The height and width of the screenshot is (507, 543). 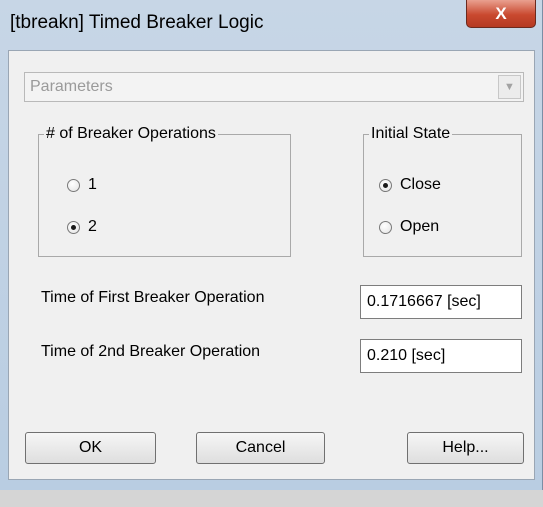 What do you see at coordinates (260, 448) in the screenshot?
I see `cancel-button: Cancel` at bounding box center [260, 448].